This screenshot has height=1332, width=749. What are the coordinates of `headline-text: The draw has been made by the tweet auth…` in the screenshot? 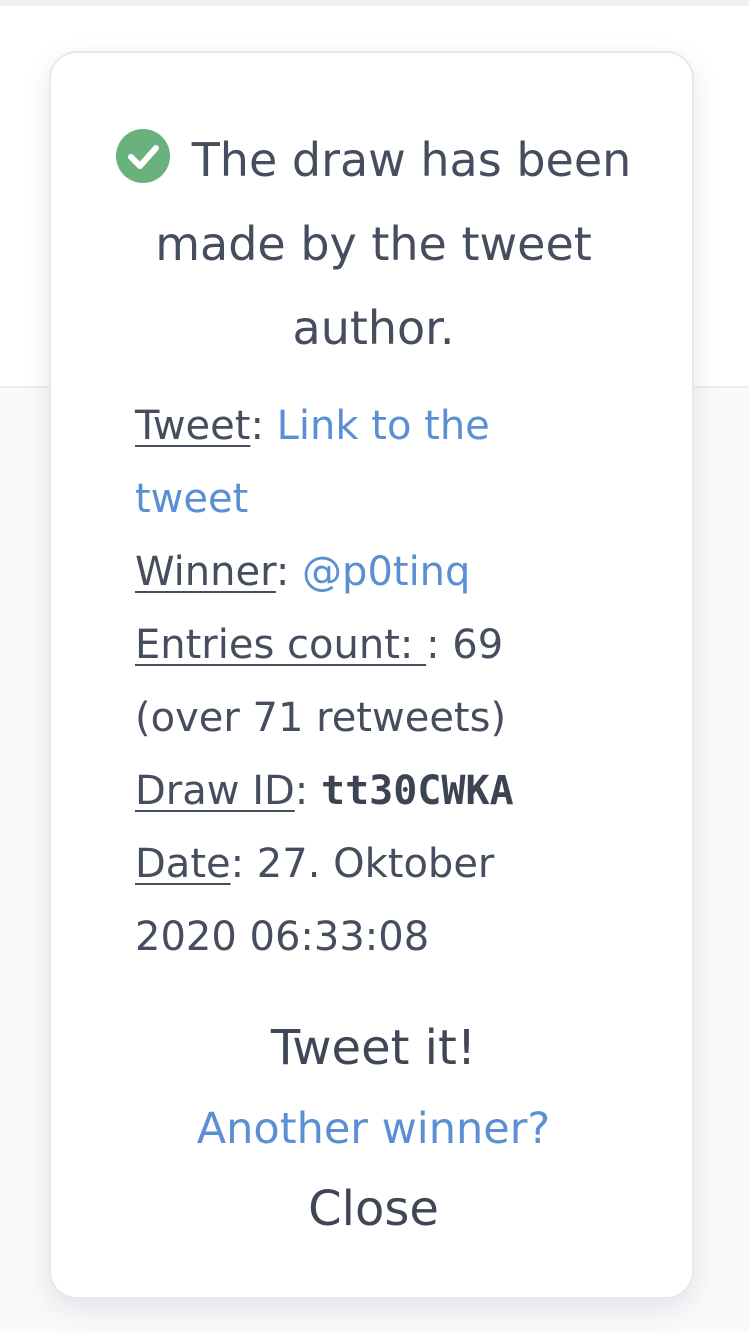 It's located at (393, 244).